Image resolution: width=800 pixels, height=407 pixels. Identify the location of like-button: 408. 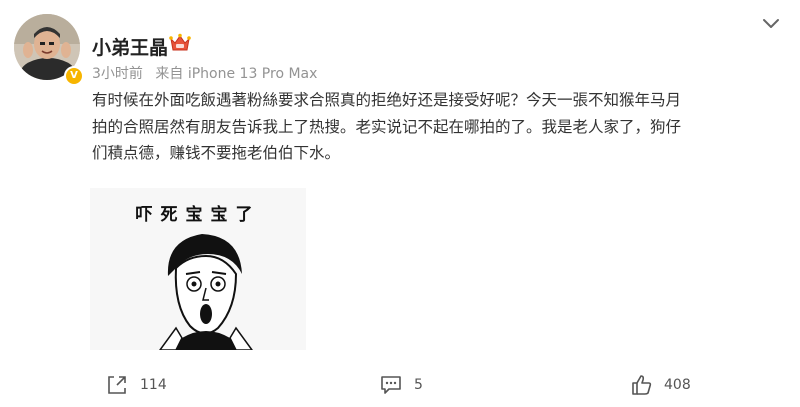
(660, 385).